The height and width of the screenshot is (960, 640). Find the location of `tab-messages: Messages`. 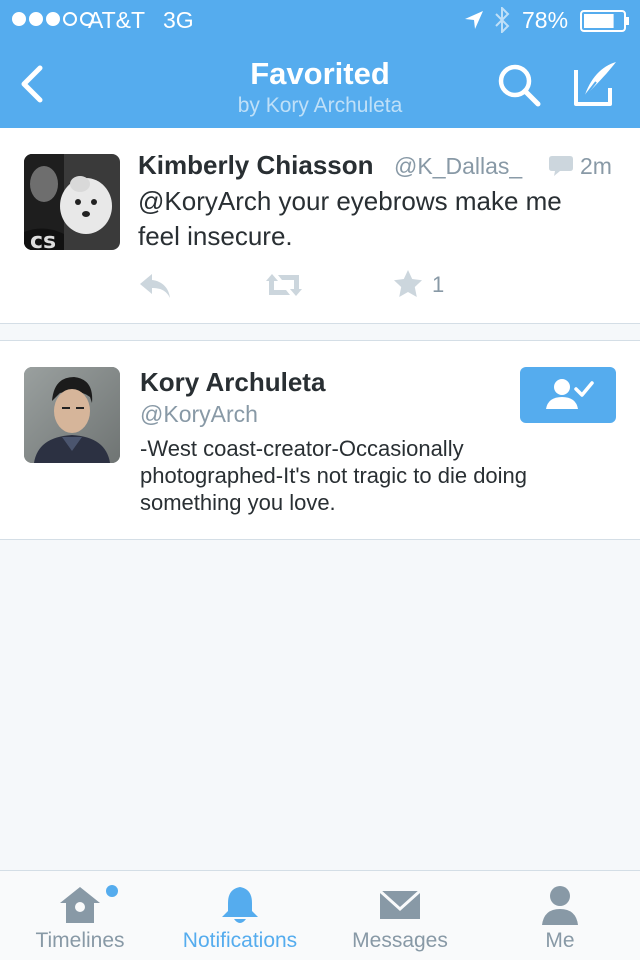

tab-messages: Messages is located at coordinates (400, 915).